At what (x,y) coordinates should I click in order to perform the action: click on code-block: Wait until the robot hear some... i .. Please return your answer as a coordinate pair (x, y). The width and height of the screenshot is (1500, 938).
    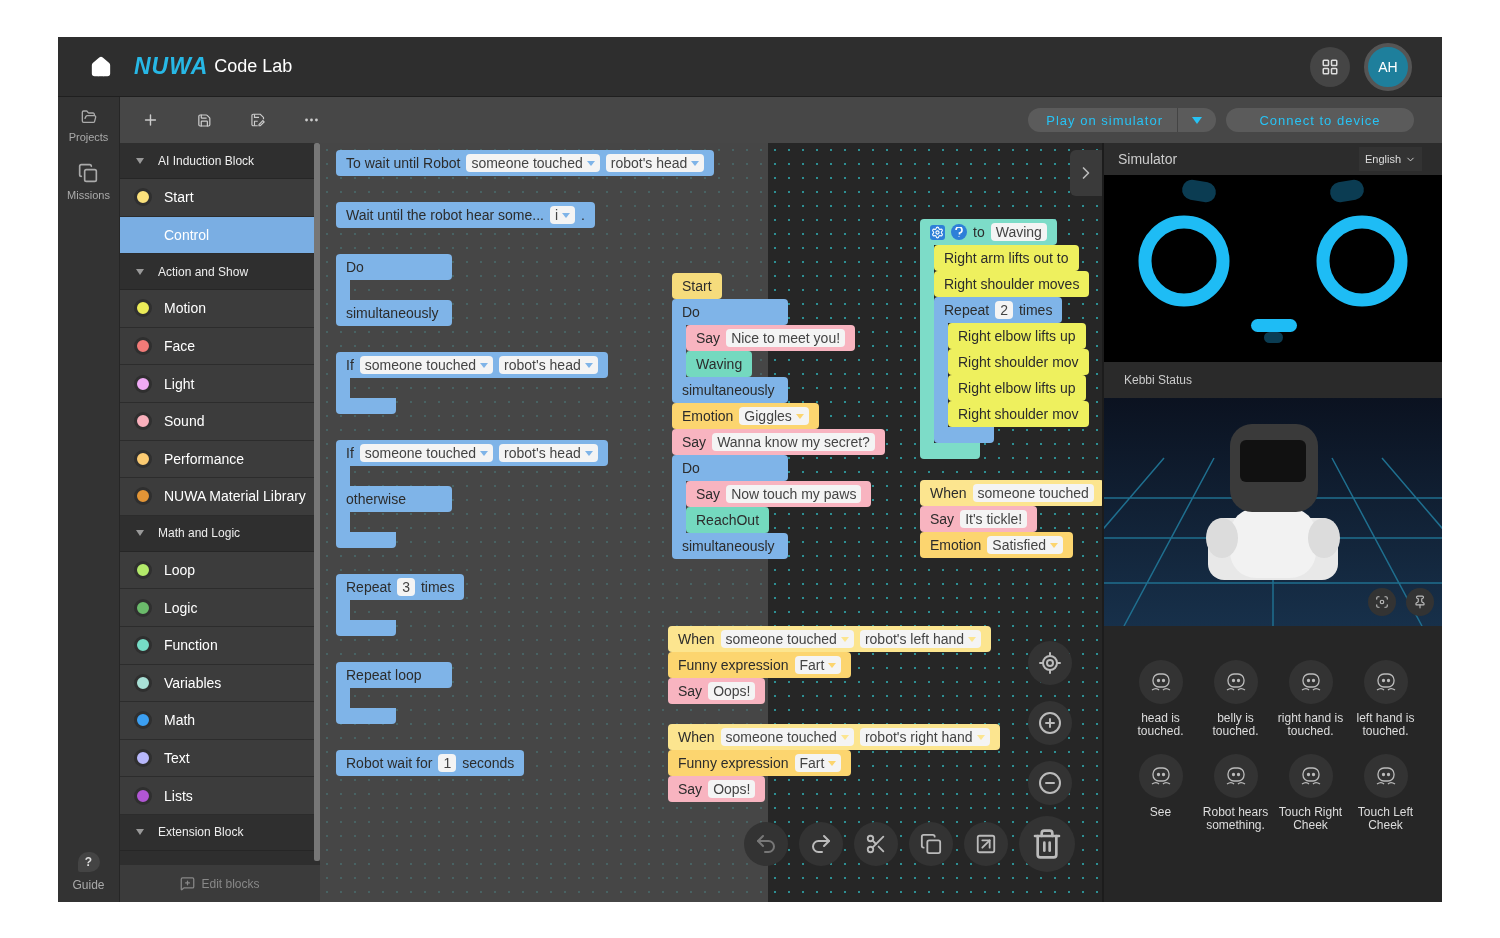
    Looking at the image, I should click on (465, 215).